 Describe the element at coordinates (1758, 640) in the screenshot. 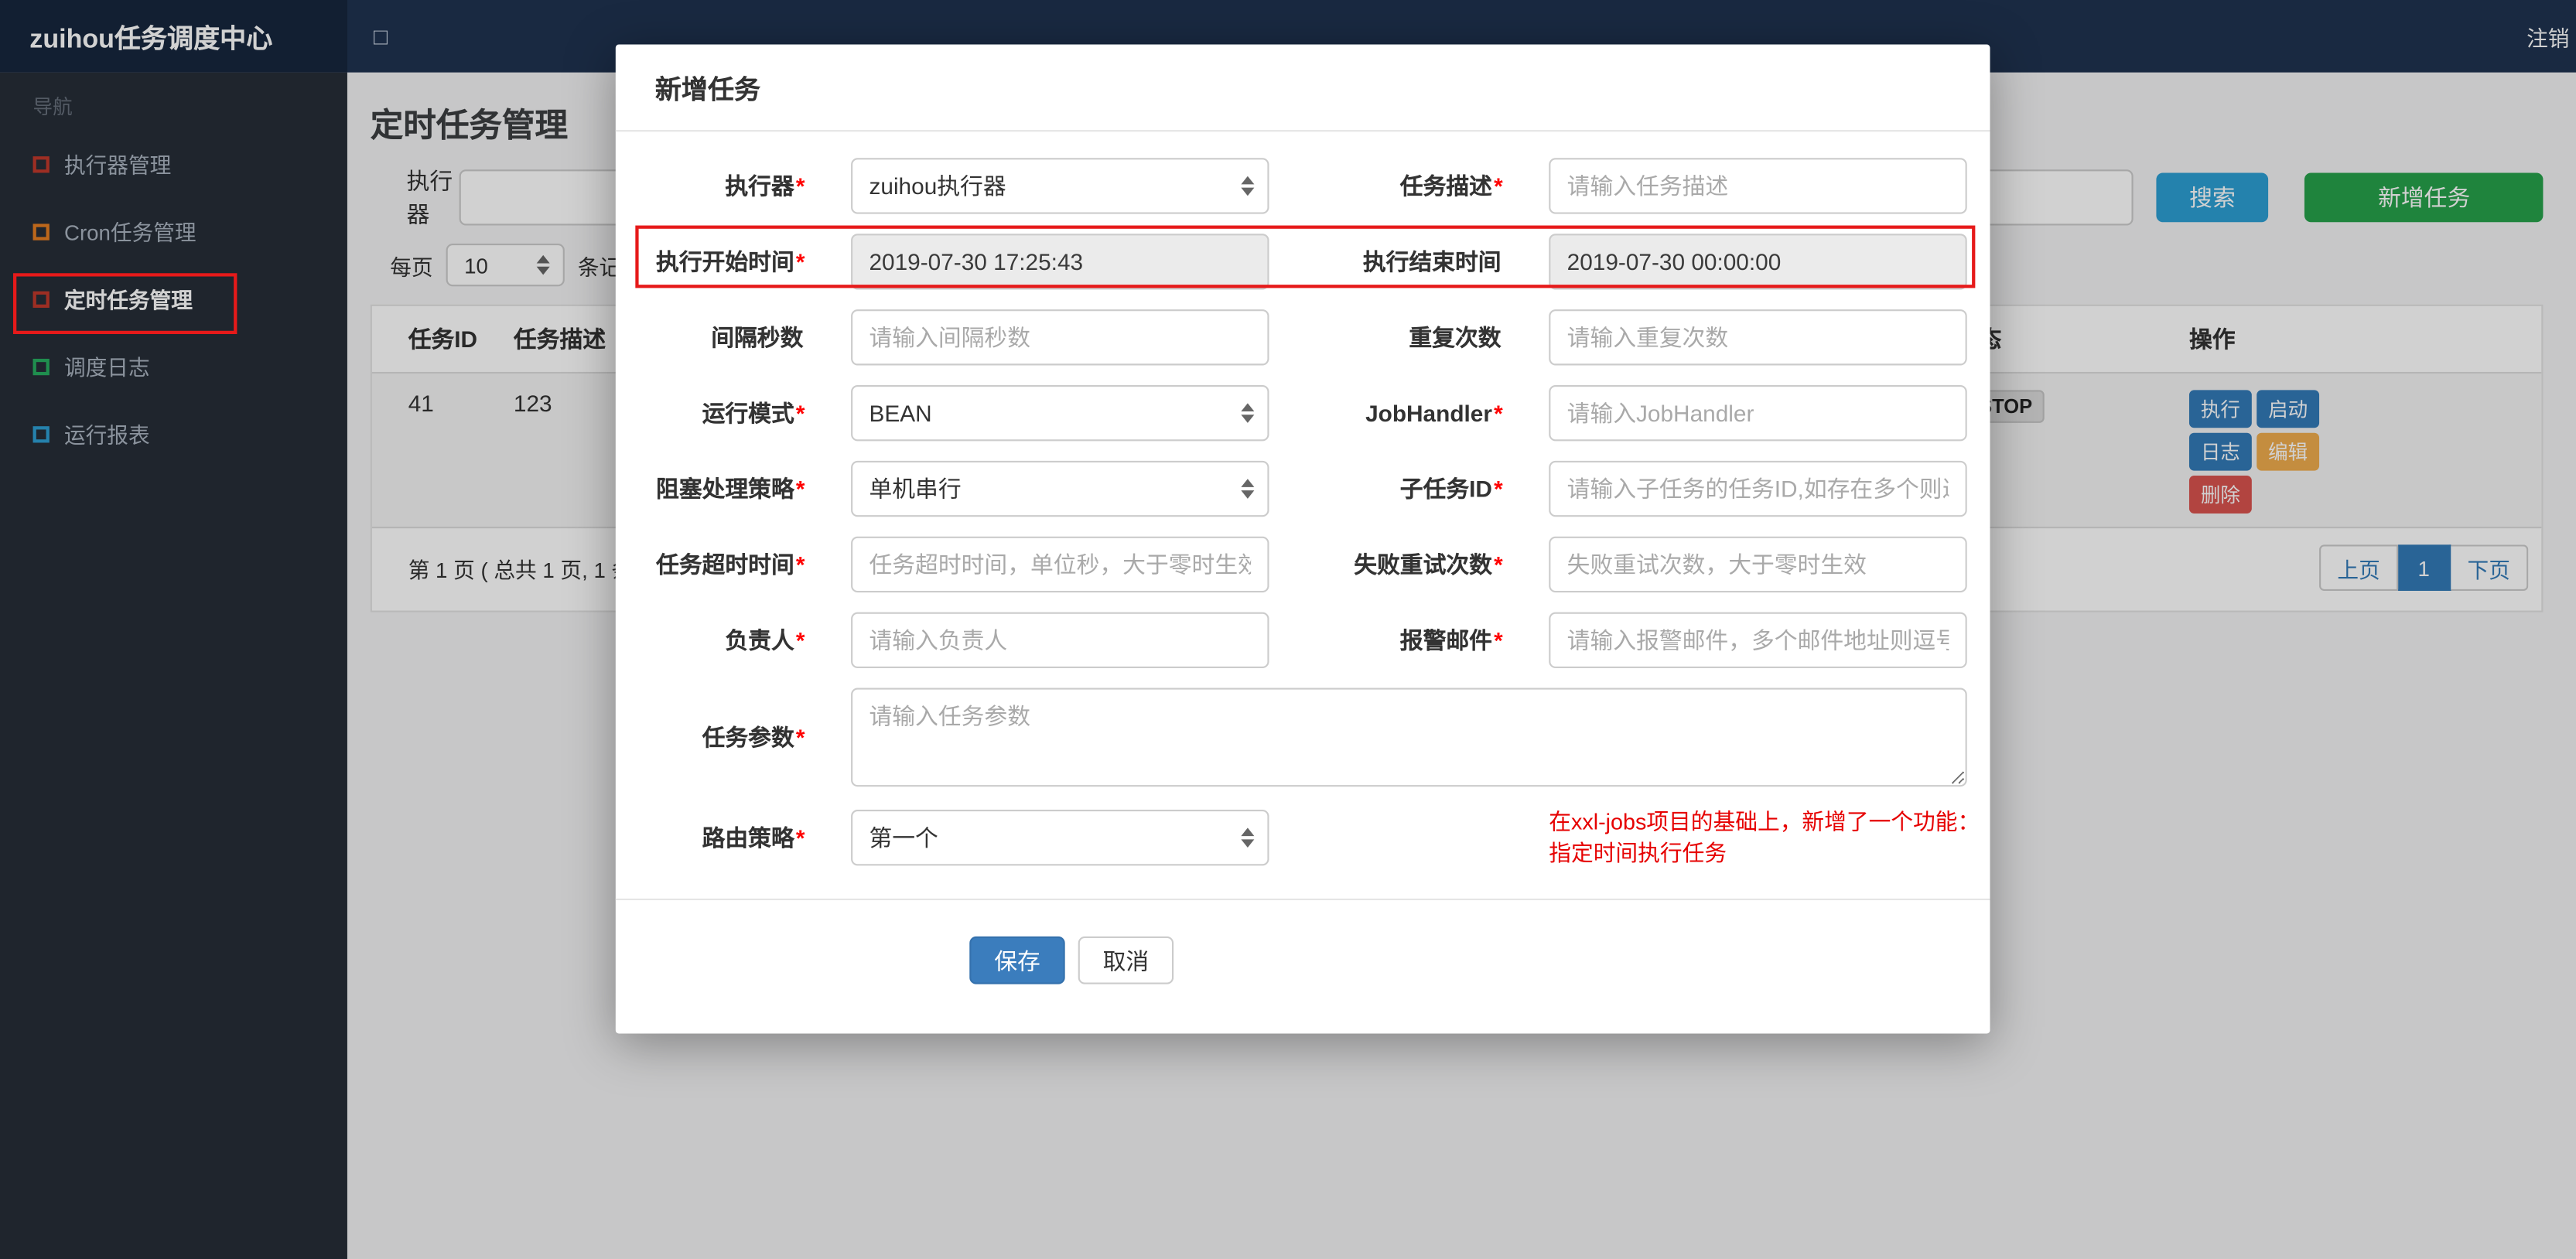

I see `alarm-email-input` at that location.